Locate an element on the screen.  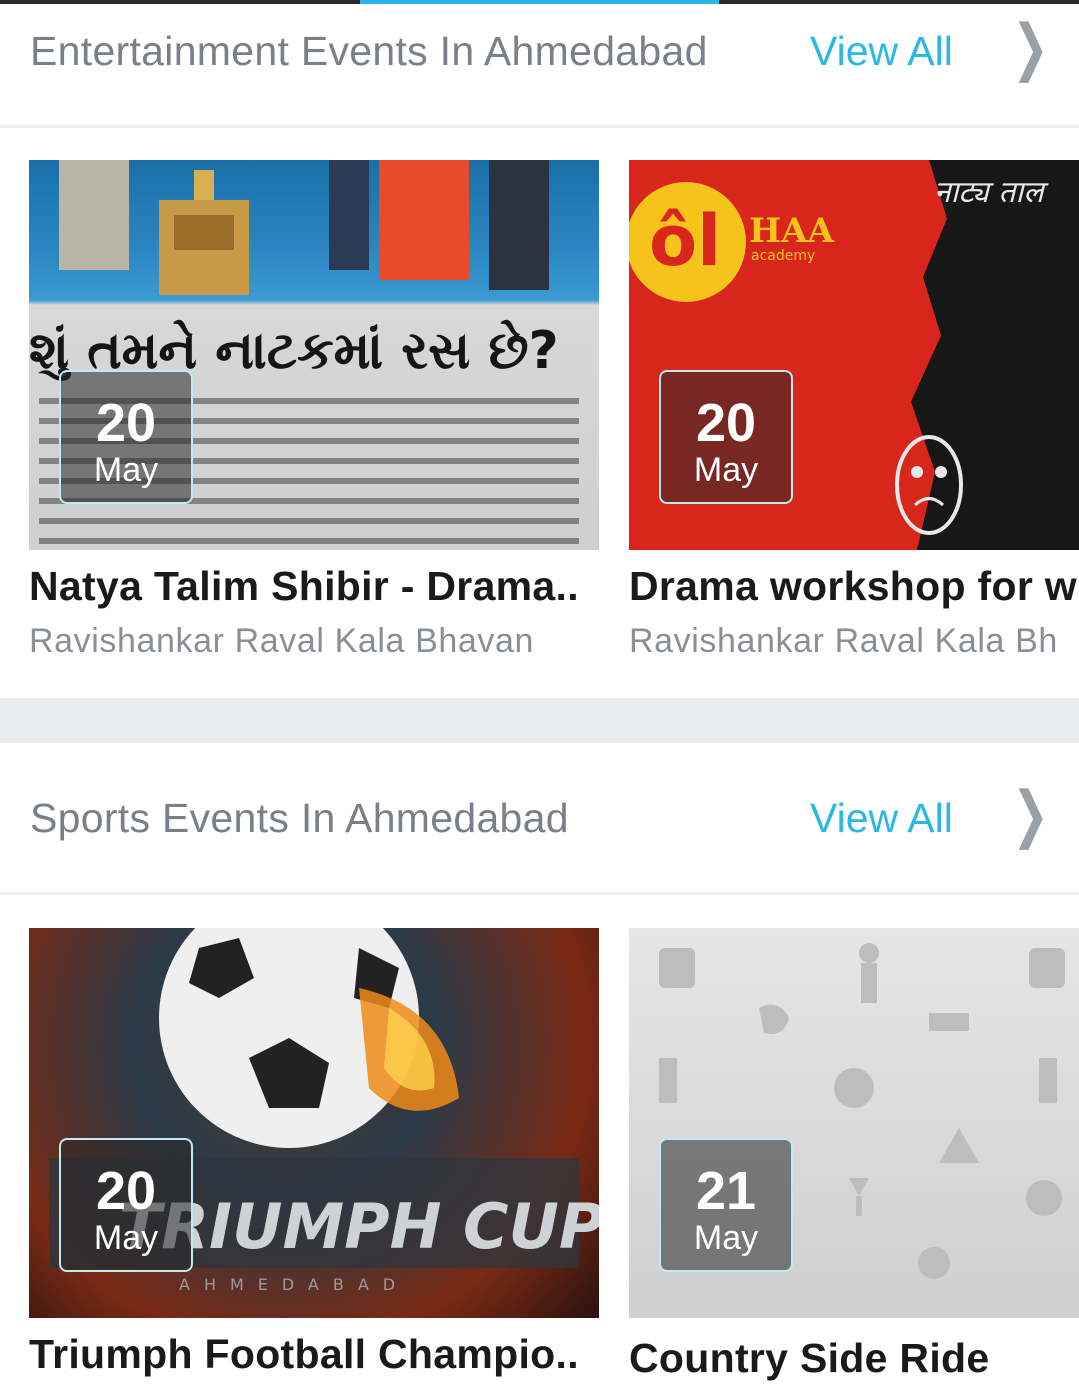
event-venue: Ravishankar Raval Kala Bh is located at coordinates (843, 641).